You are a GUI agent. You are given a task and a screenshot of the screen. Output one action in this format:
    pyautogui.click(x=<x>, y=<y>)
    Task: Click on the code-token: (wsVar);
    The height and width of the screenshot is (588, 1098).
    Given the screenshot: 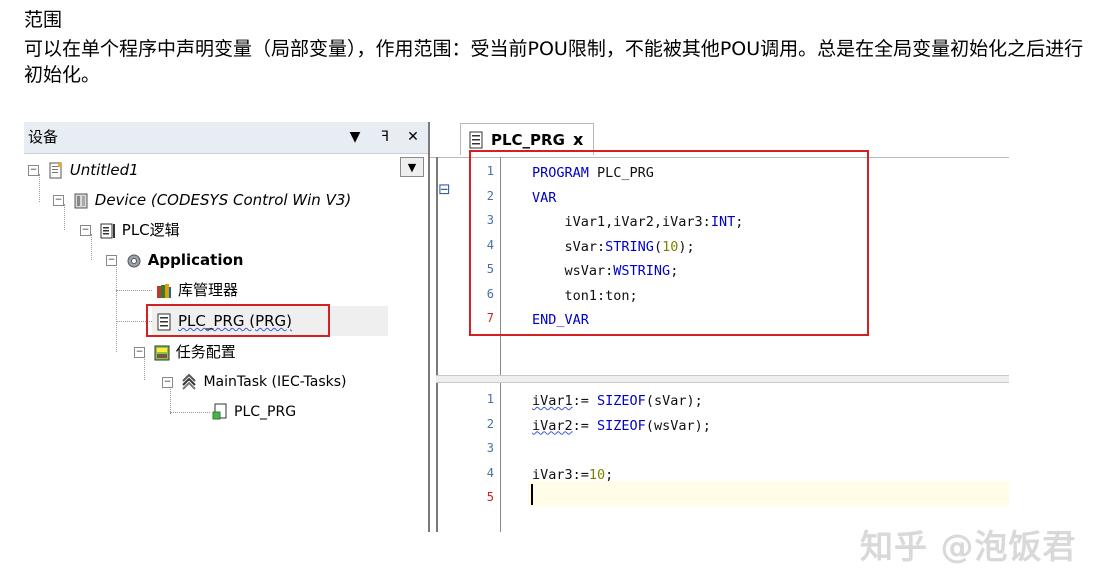 What is the action you would take?
    pyautogui.click(x=678, y=425)
    